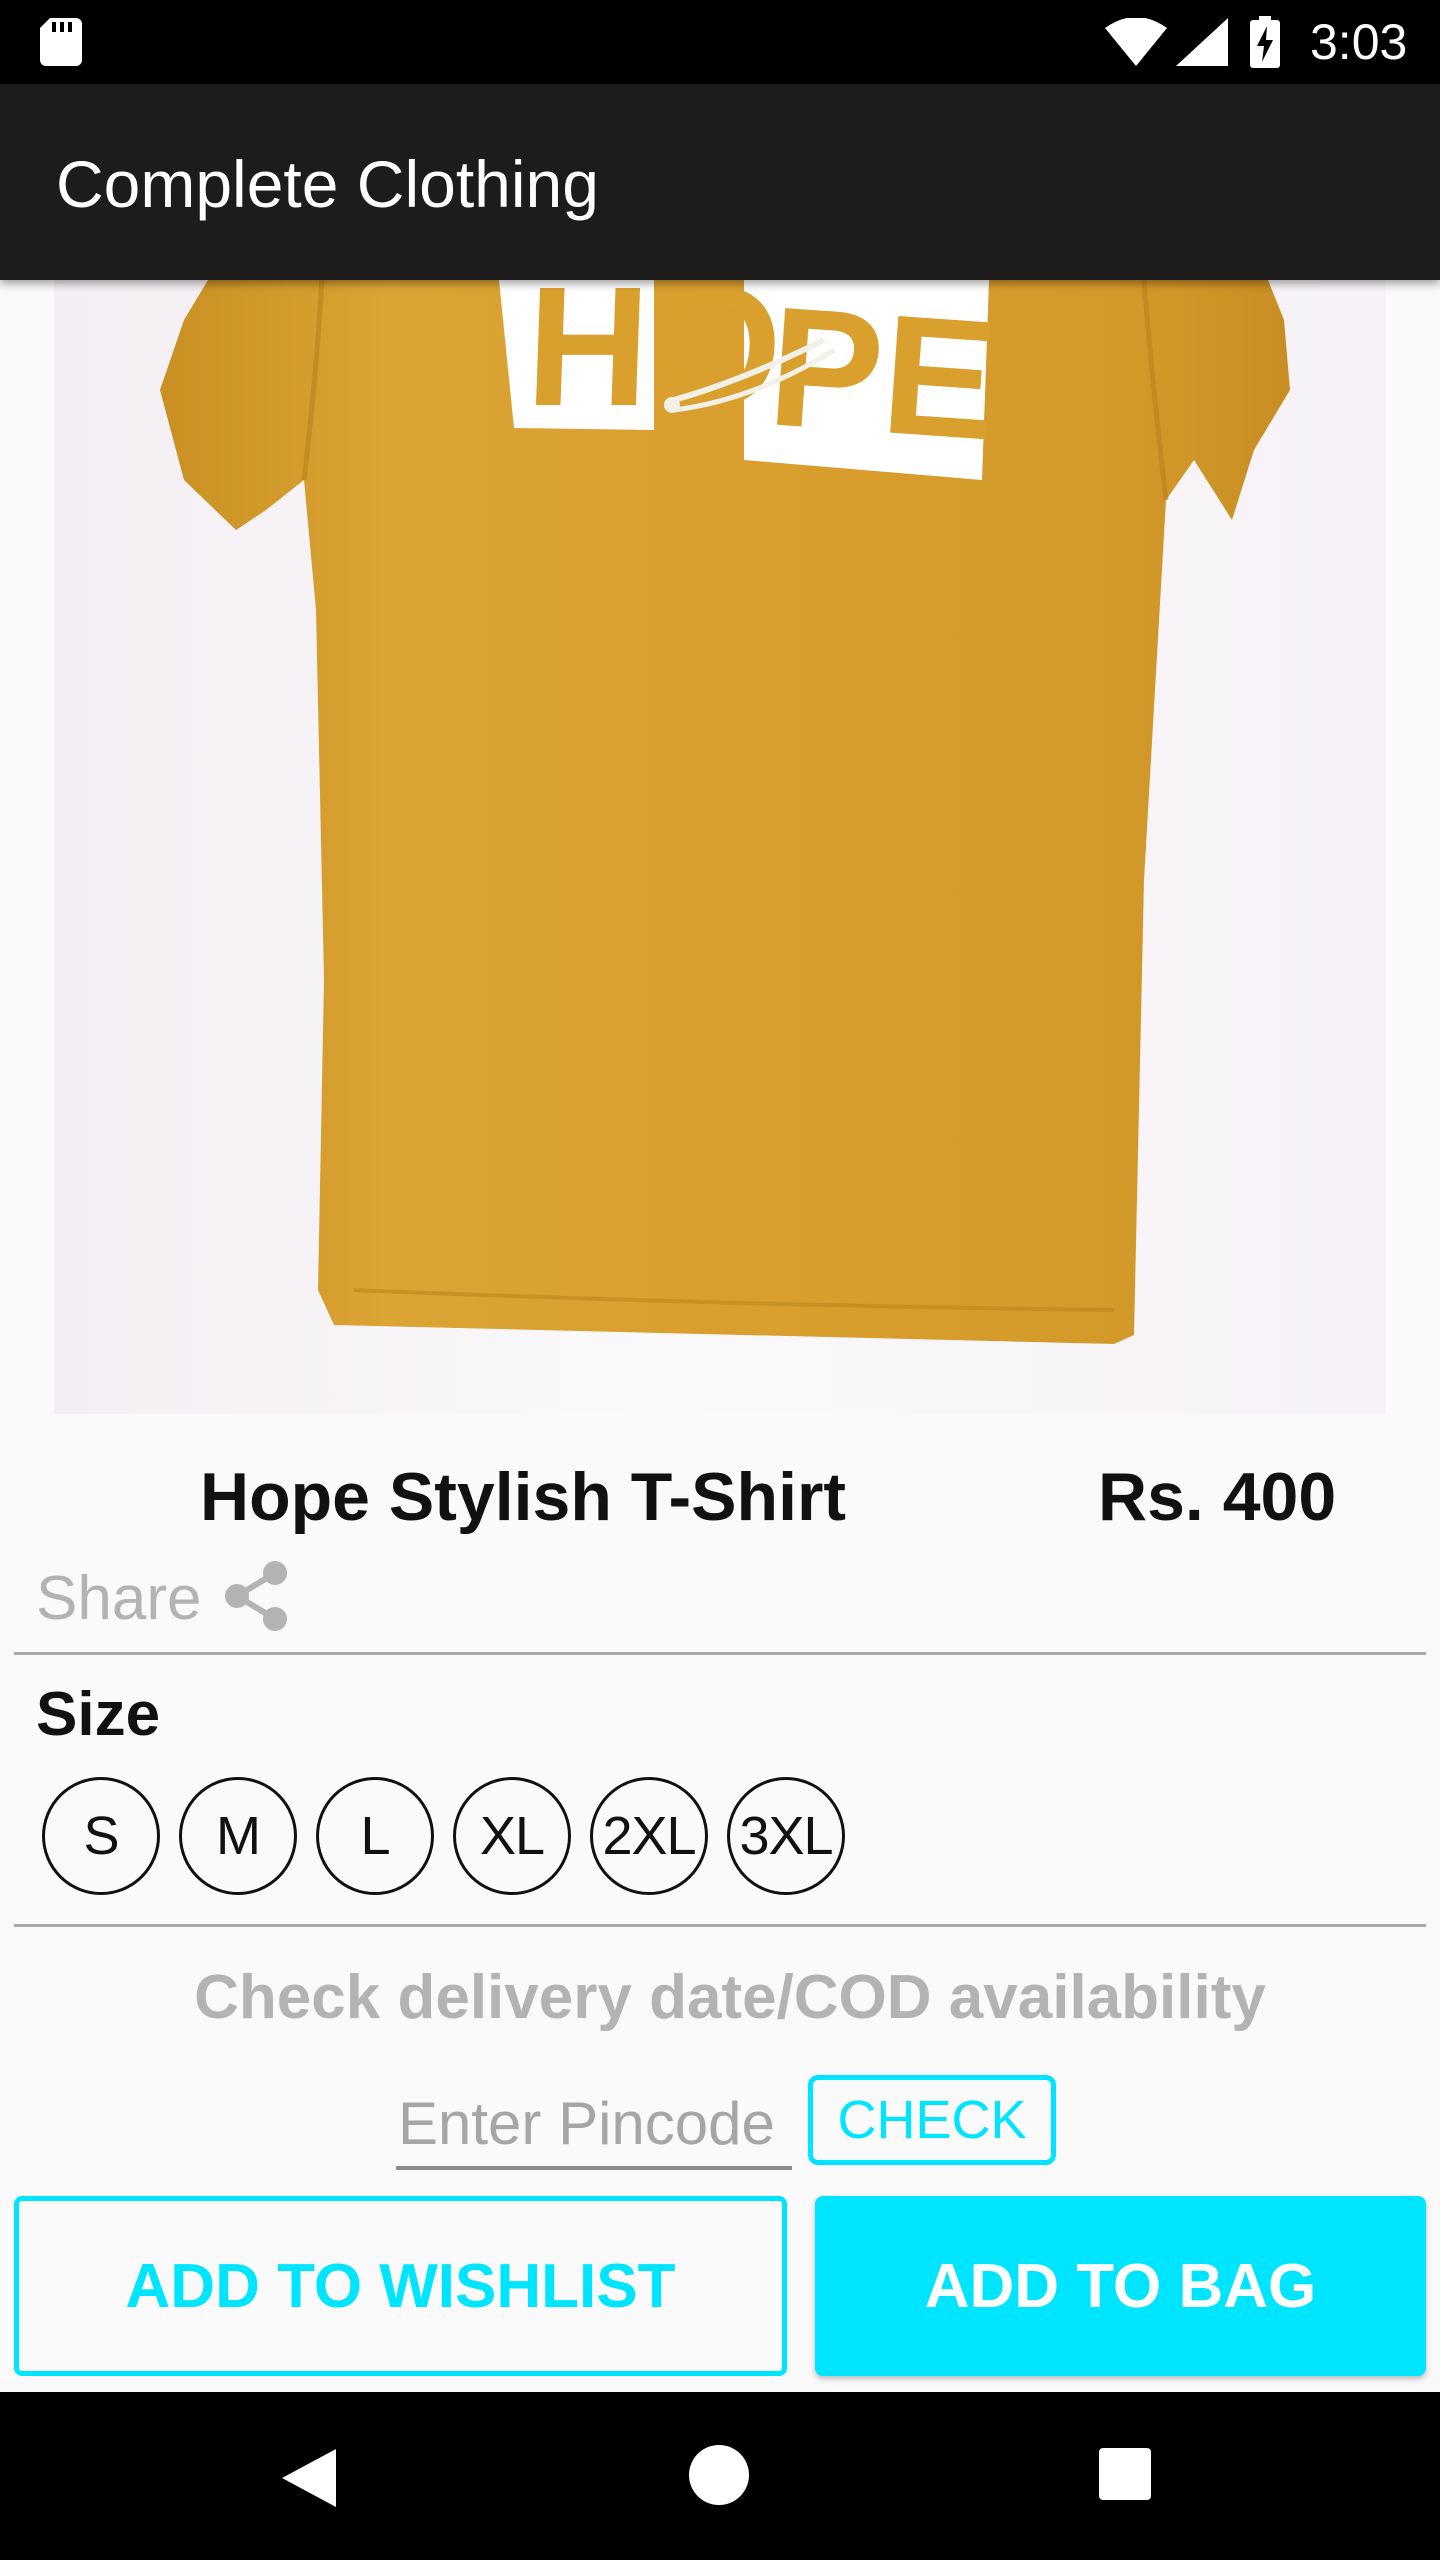 The image size is (1440, 2560). I want to click on size-option-l: L, so click(375, 1836).